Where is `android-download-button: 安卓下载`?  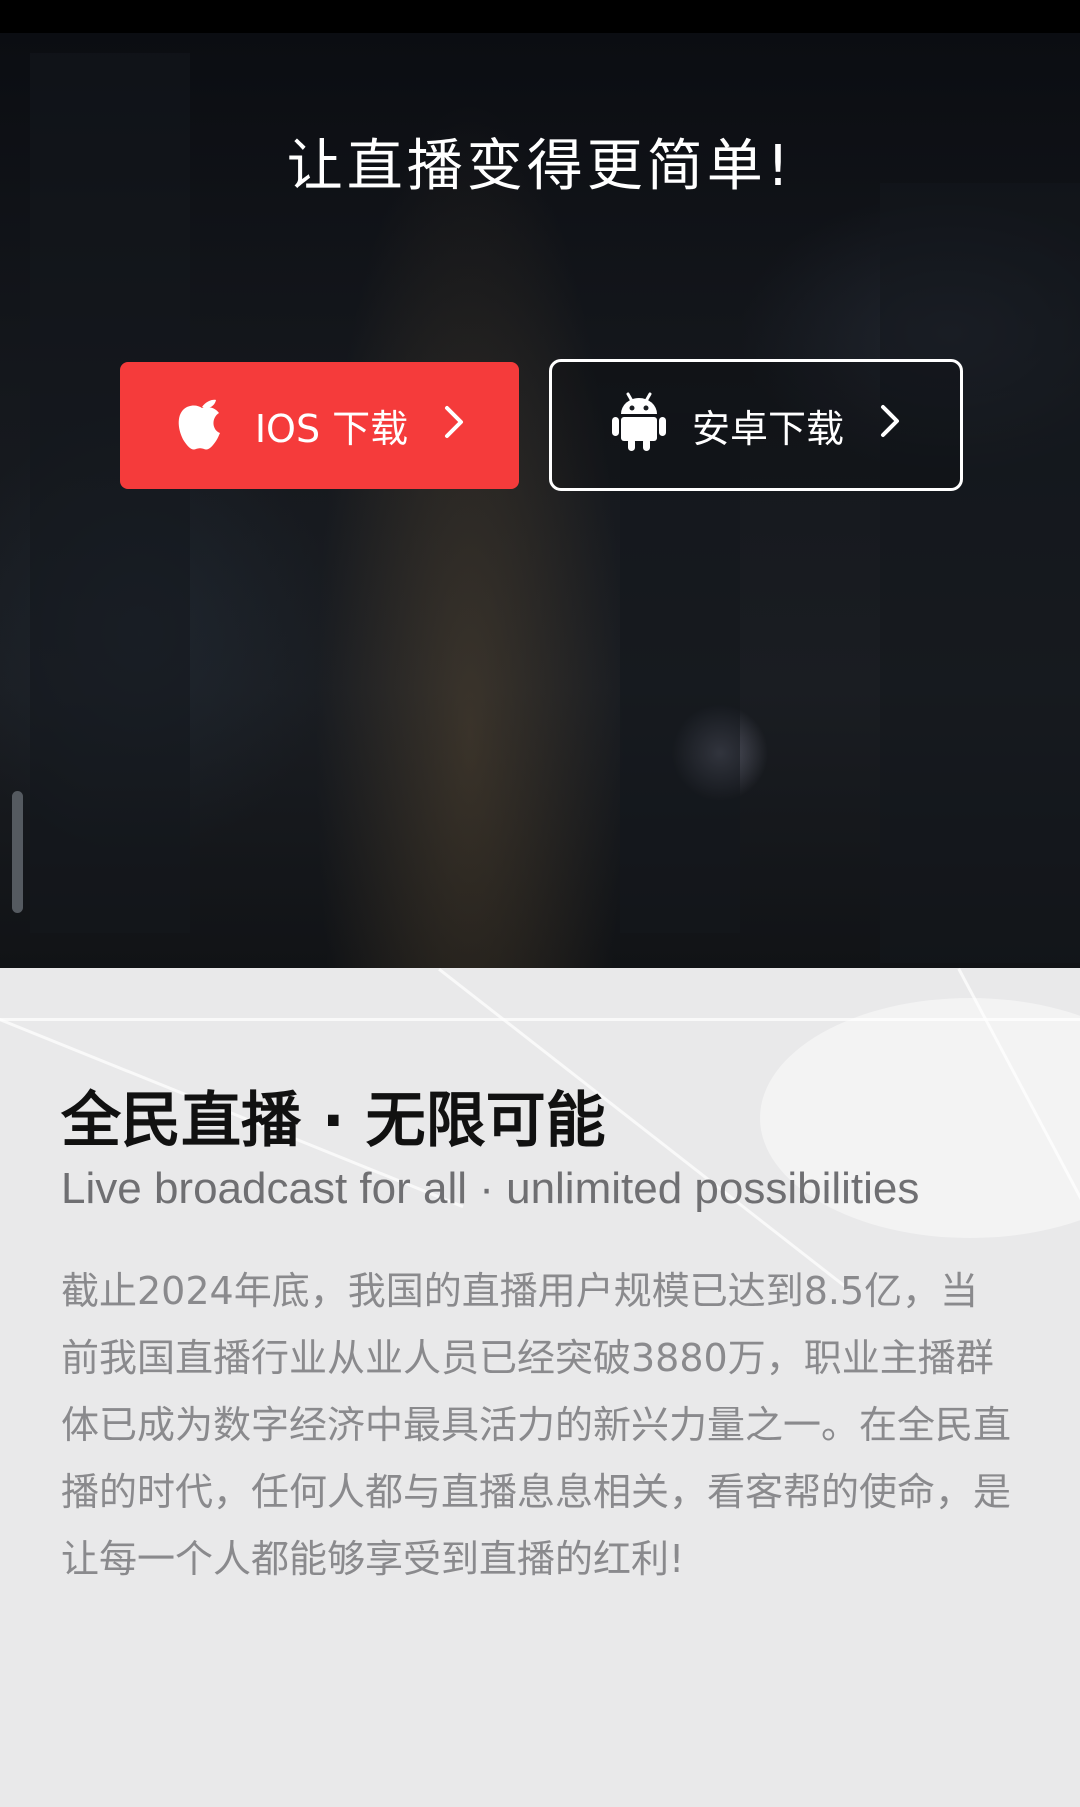 android-download-button: 安卓下载 is located at coordinates (756, 425).